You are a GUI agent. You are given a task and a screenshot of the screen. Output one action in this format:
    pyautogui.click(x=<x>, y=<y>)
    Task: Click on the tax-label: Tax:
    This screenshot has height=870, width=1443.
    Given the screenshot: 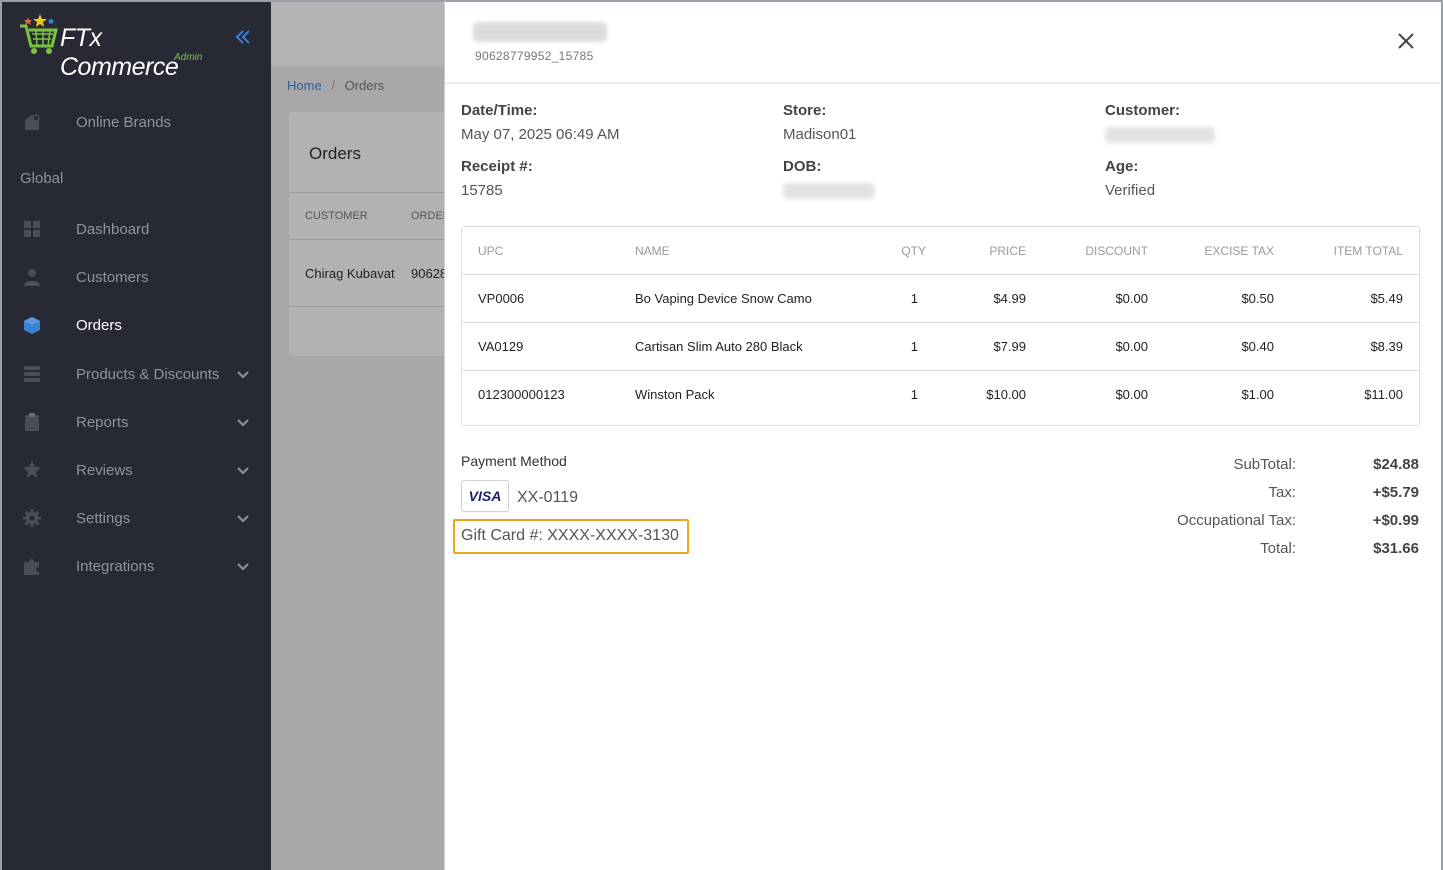 What is the action you would take?
    pyautogui.click(x=1282, y=492)
    